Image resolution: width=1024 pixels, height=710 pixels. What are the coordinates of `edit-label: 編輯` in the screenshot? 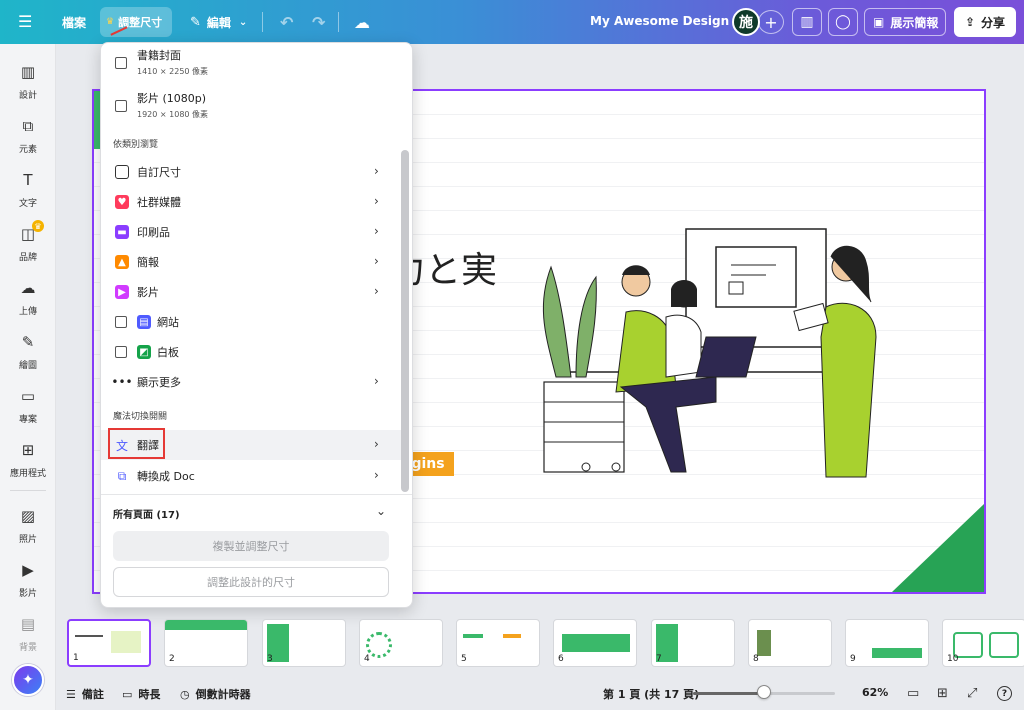 It's located at (218, 22).